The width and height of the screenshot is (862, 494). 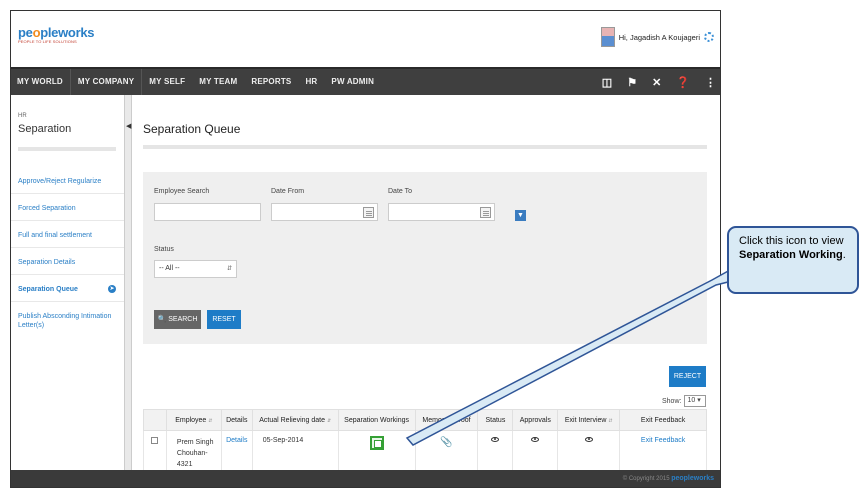 I want to click on search-button: 🔍 SEARCH, so click(x=177, y=319).